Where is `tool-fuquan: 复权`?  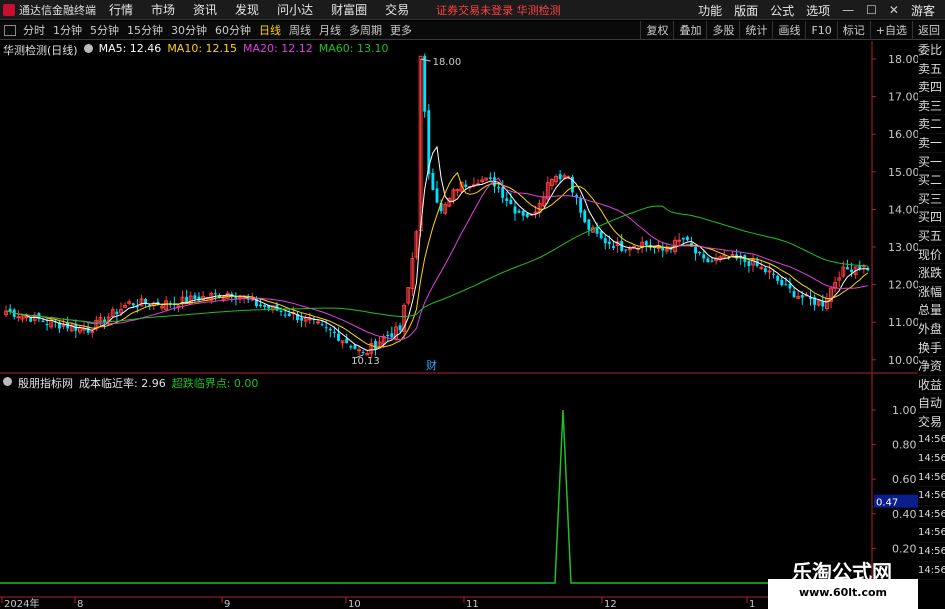 tool-fuquan: 复权 is located at coordinates (656, 30).